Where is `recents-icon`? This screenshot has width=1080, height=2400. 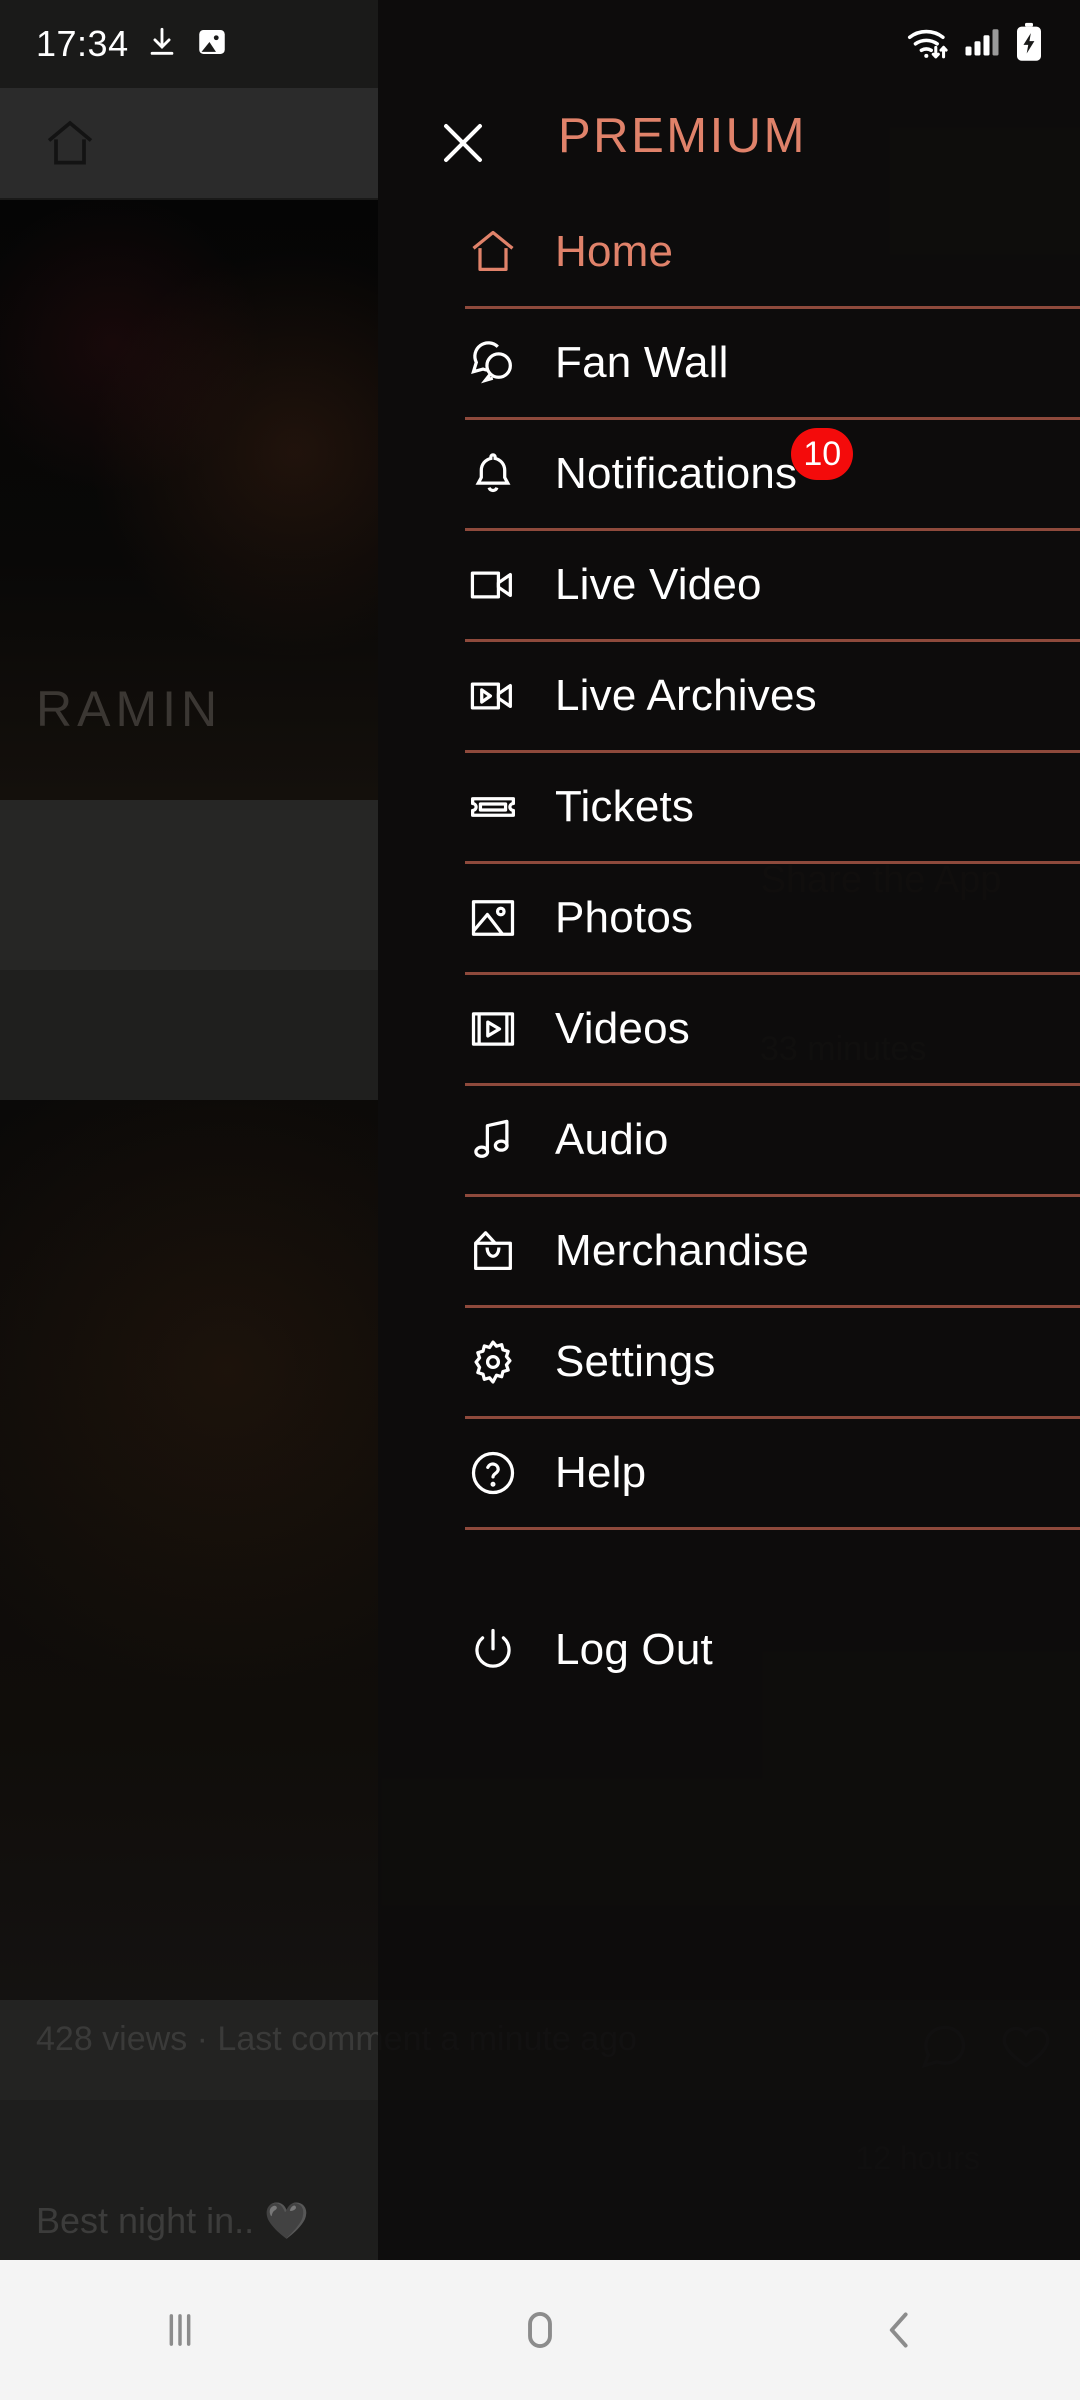
recents-icon is located at coordinates (180, 2330).